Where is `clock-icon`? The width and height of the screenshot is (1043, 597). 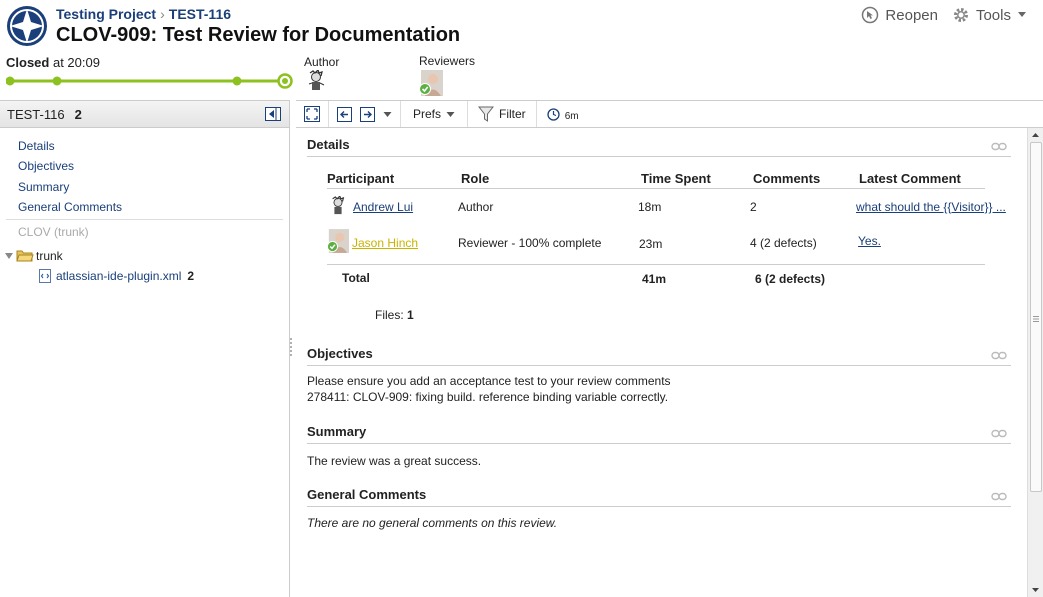 clock-icon is located at coordinates (553, 114).